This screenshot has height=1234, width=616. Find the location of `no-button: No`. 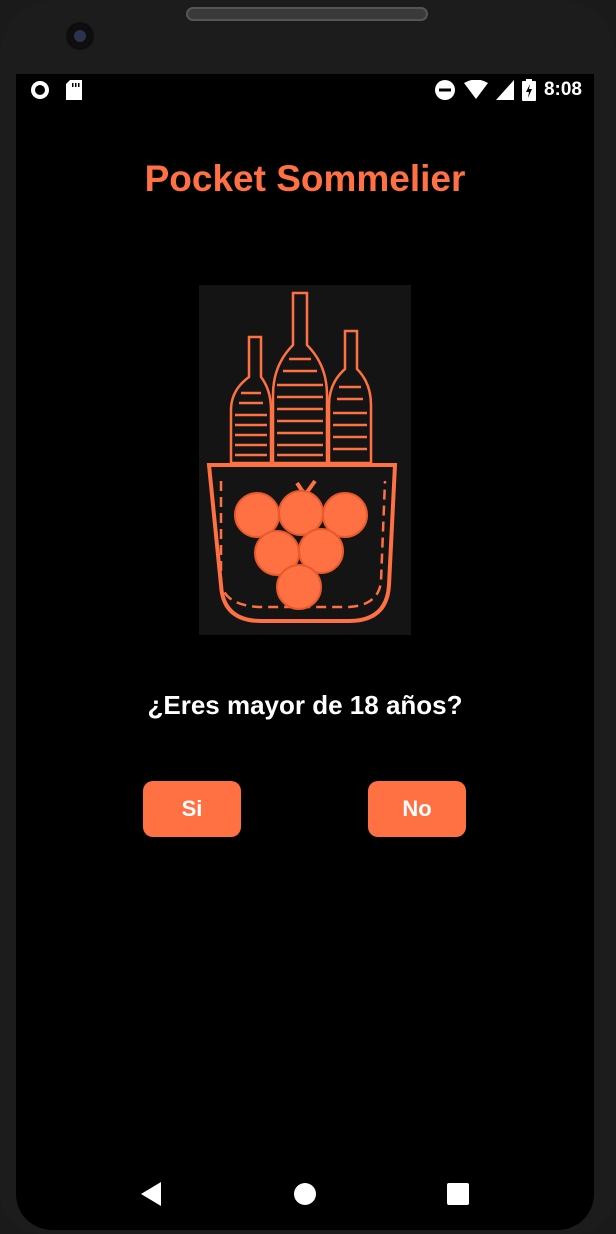

no-button: No is located at coordinates (417, 809).